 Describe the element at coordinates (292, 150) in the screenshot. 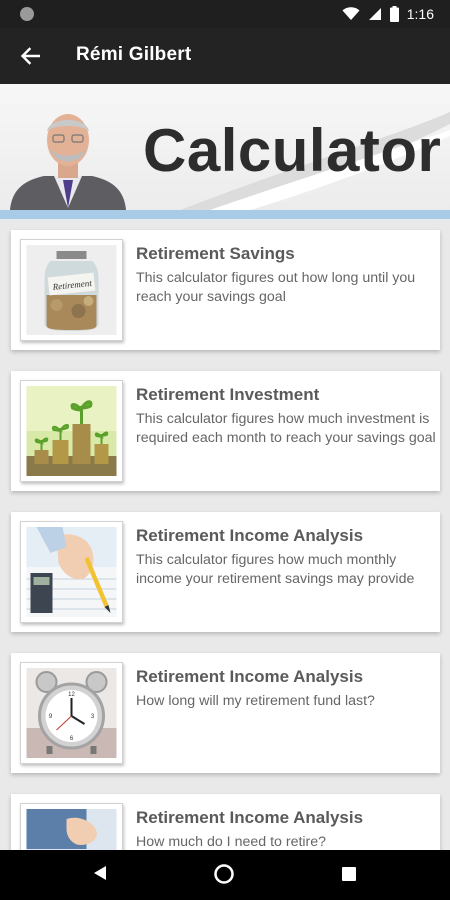

I see `banner-title: Calculator` at that location.